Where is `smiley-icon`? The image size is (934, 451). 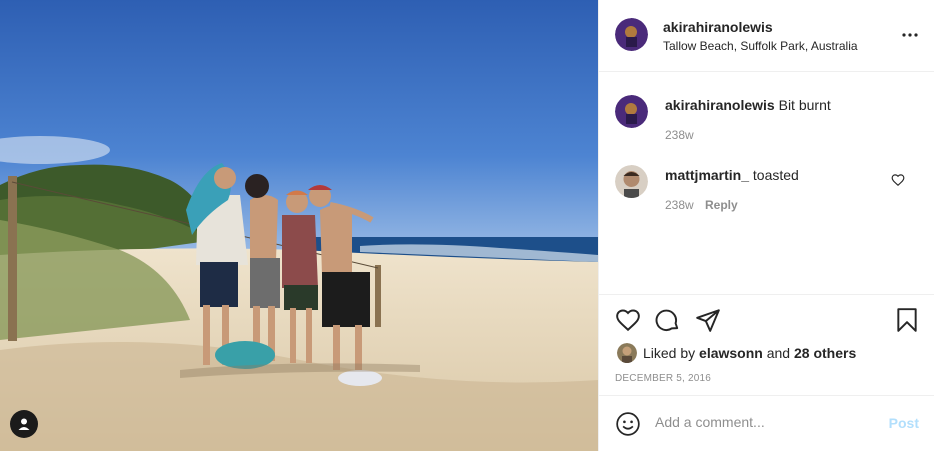 smiley-icon is located at coordinates (628, 424).